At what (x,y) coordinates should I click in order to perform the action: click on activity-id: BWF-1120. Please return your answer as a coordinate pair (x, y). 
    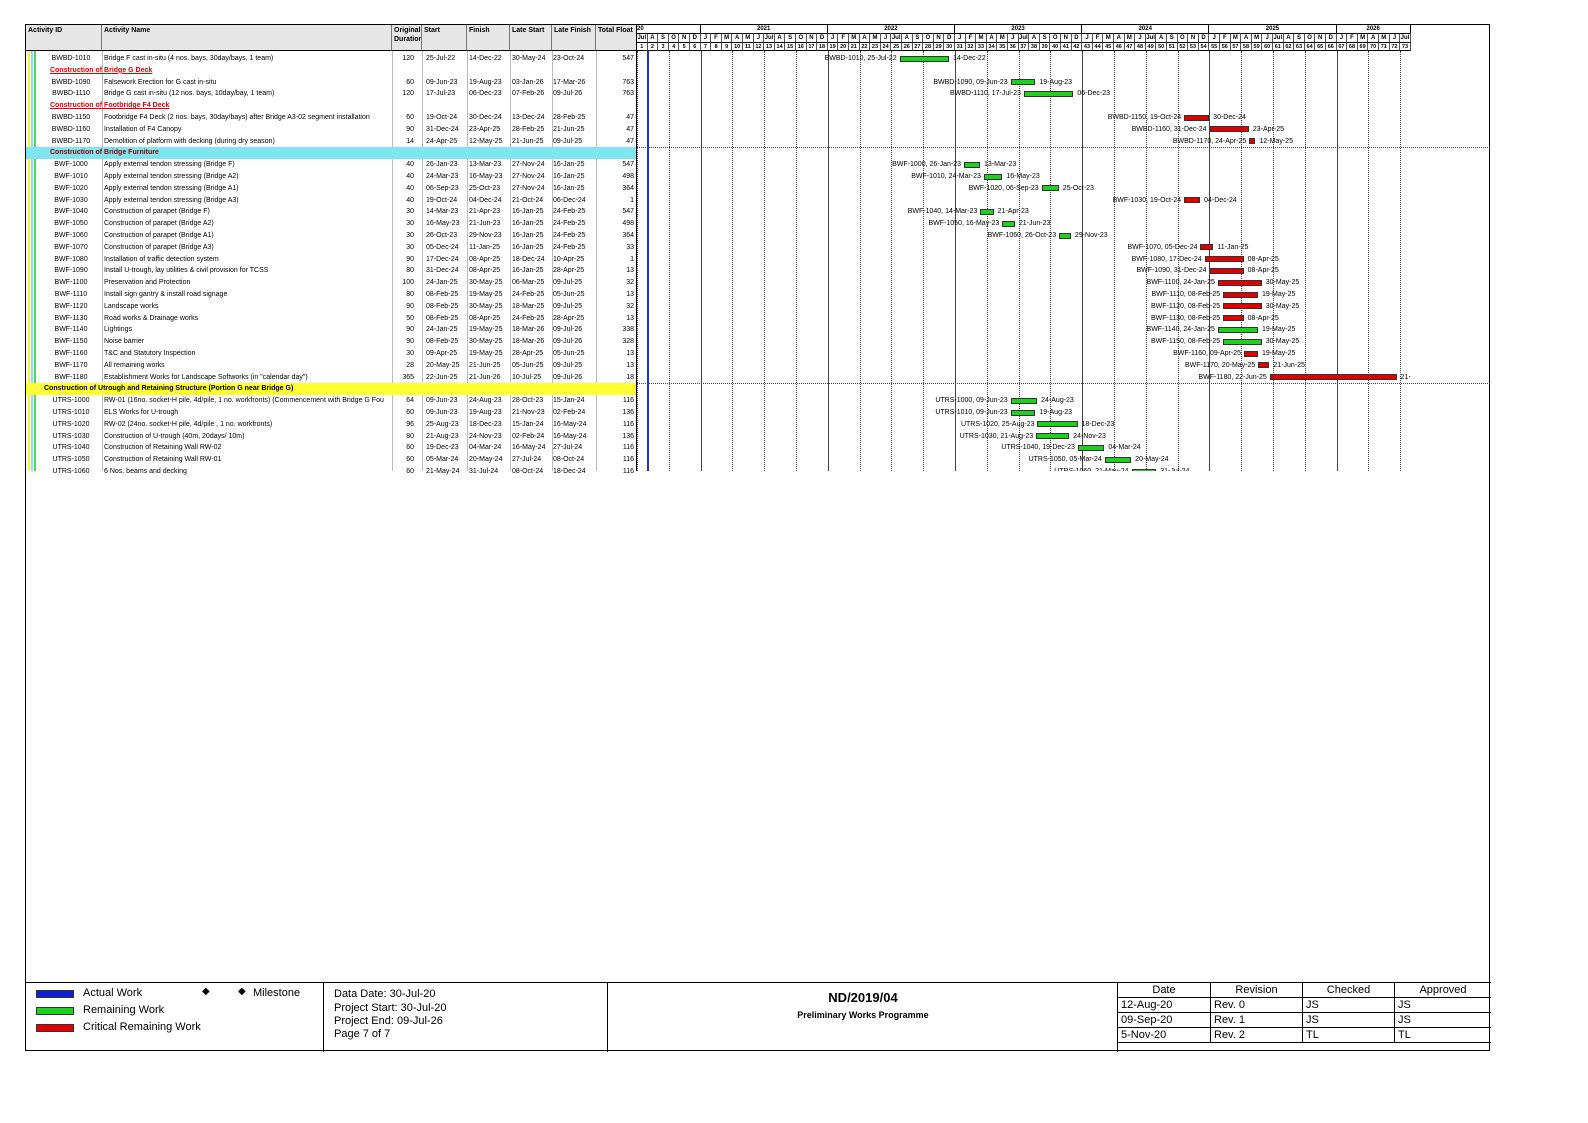
    Looking at the image, I should click on (71, 306).